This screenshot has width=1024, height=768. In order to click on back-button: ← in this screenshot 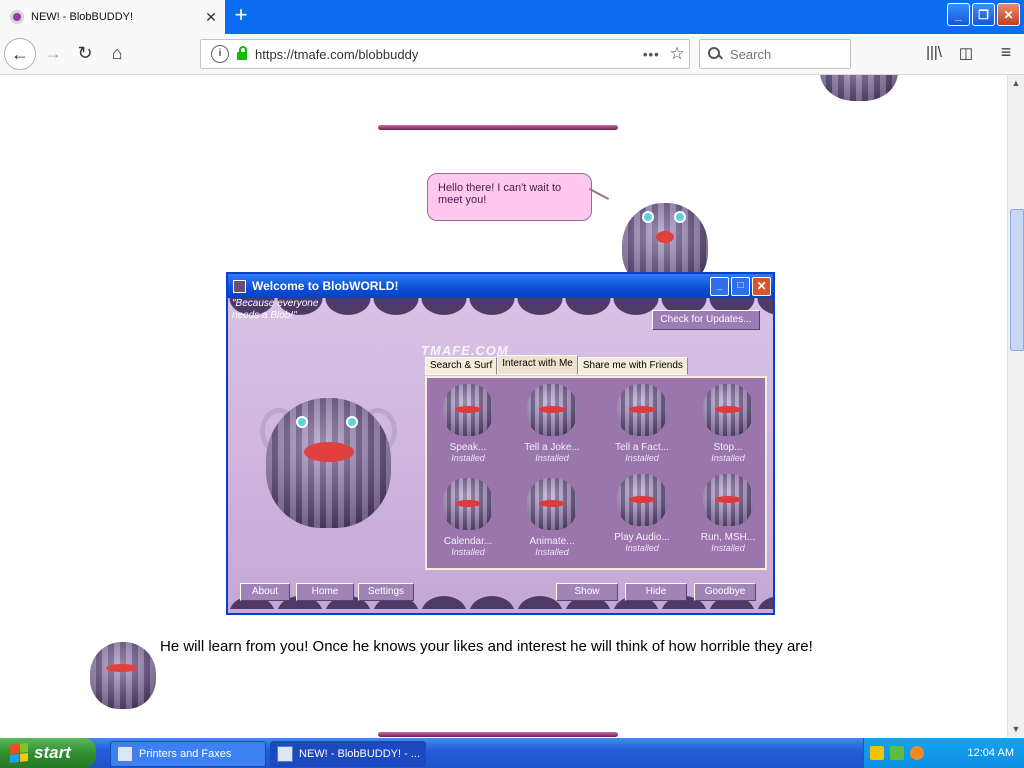, I will do `click(20, 54)`.